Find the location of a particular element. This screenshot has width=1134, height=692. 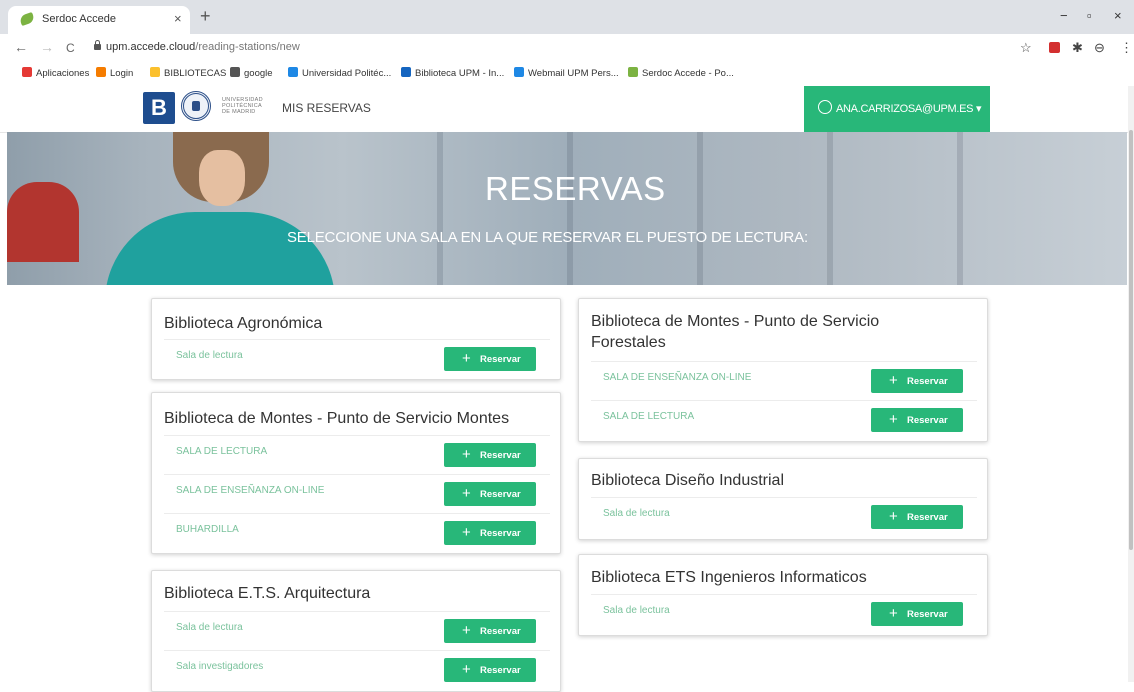

maximize-icon: ▫ is located at coordinates (1089, 15).